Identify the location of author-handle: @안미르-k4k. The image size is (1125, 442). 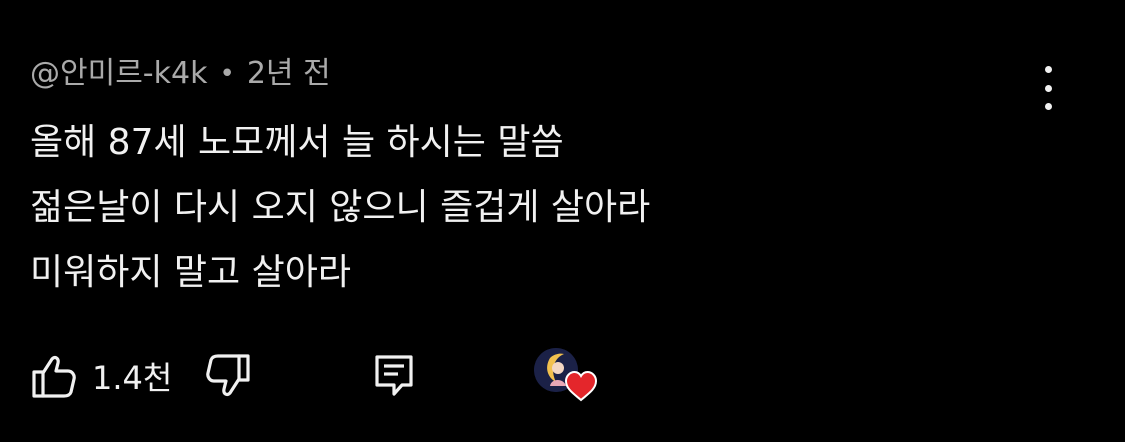
(118, 74).